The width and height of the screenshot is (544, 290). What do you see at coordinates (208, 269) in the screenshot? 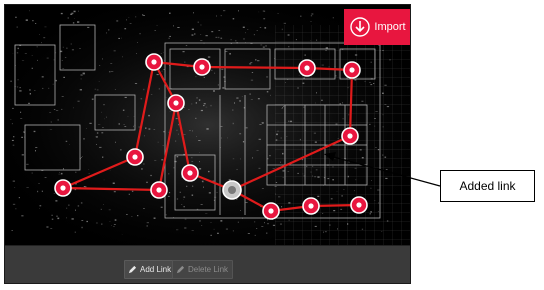
I see `delete-link-label: Delete Link` at bounding box center [208, 269].